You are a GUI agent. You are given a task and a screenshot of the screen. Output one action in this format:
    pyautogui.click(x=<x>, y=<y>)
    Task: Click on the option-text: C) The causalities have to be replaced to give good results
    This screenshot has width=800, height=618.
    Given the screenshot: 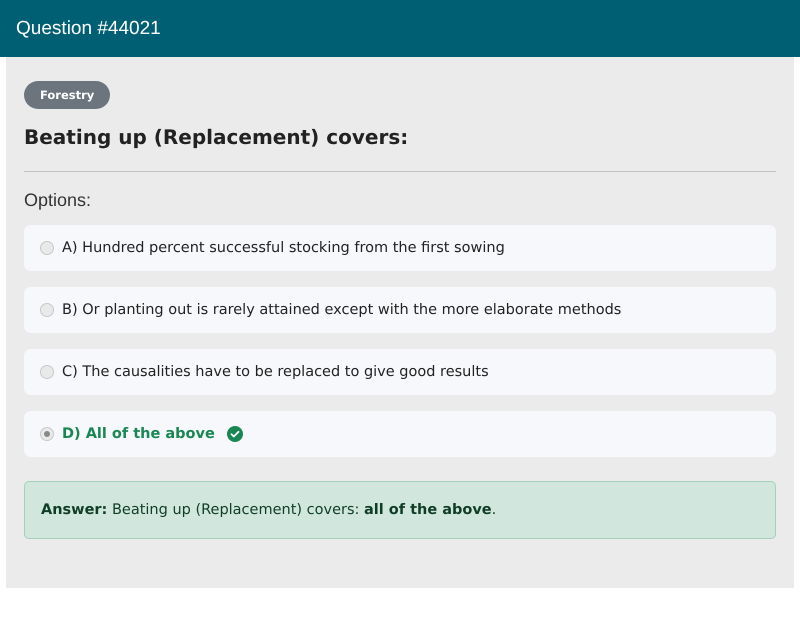 What is the action you would take?
    pyautogui.click(x=275, y=372)
    